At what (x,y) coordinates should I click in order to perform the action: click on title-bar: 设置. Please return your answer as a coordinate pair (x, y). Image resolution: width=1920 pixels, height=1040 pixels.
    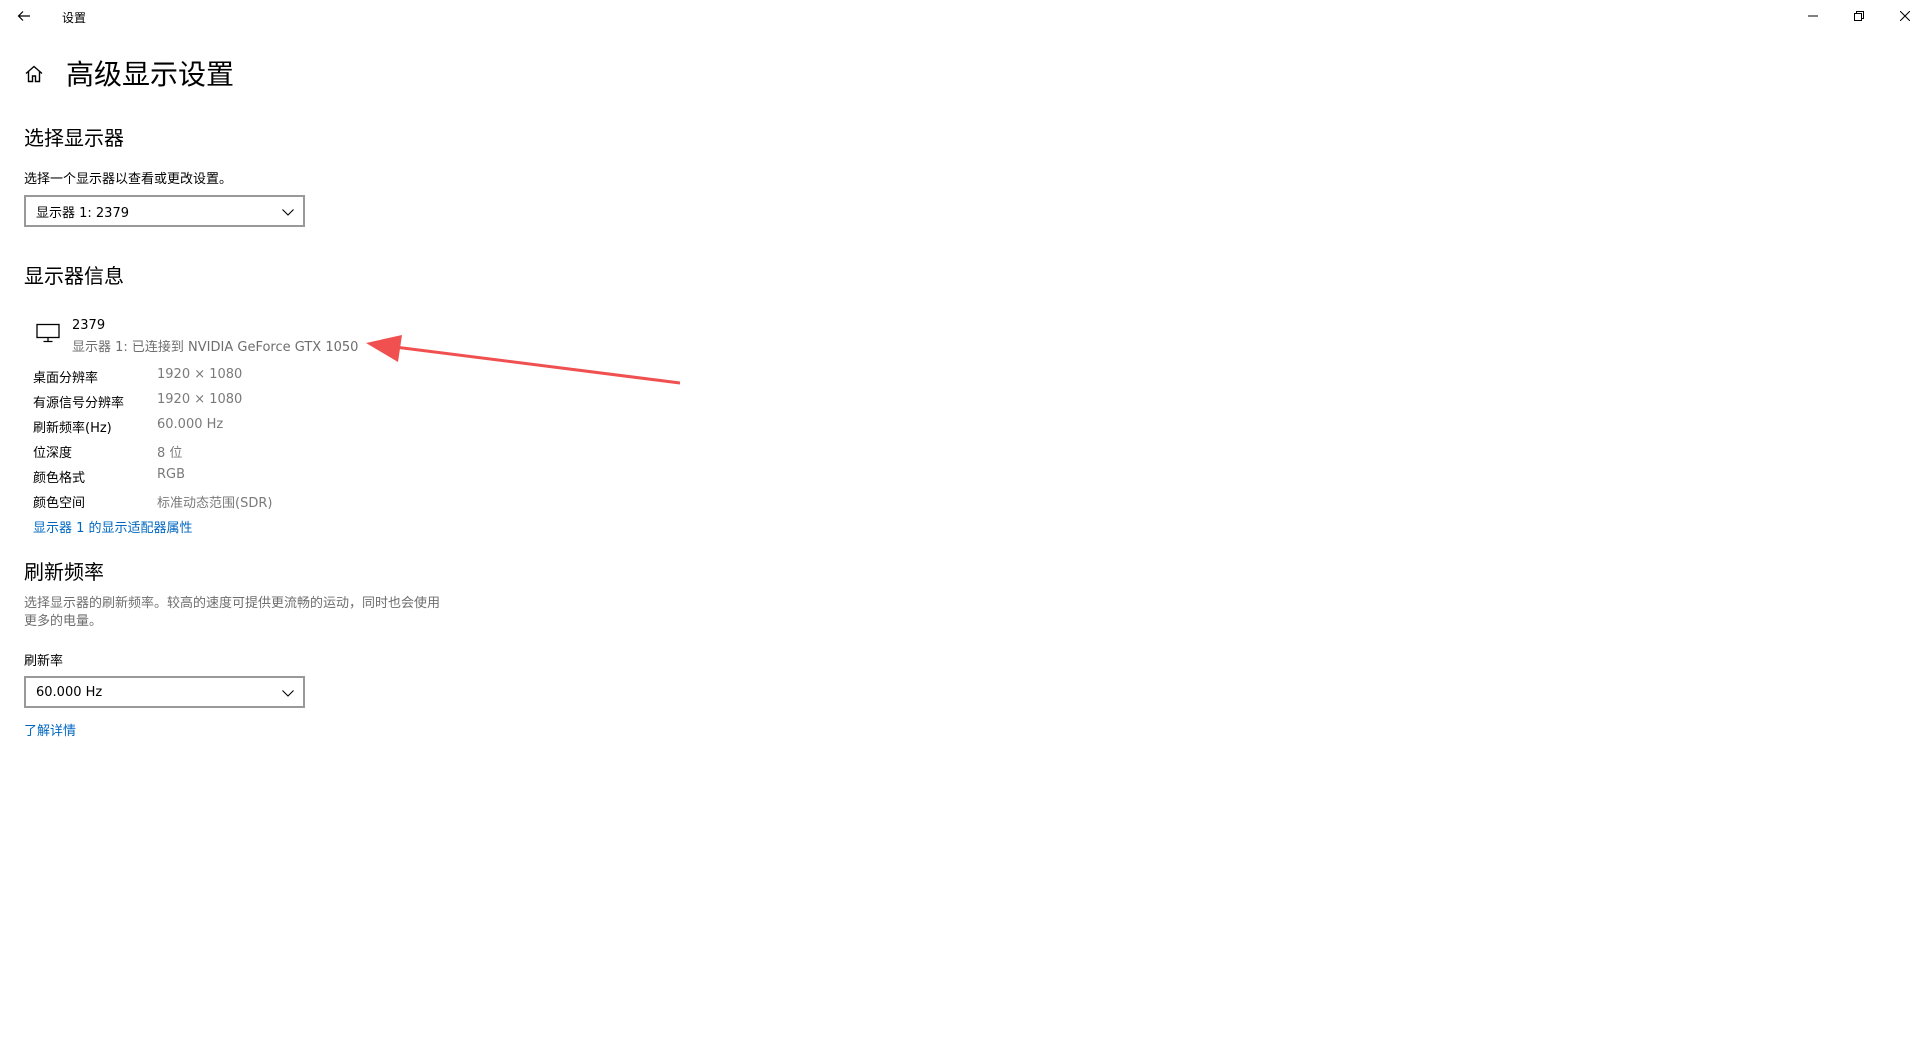
    Looking at the image, I should click on (960, 16).